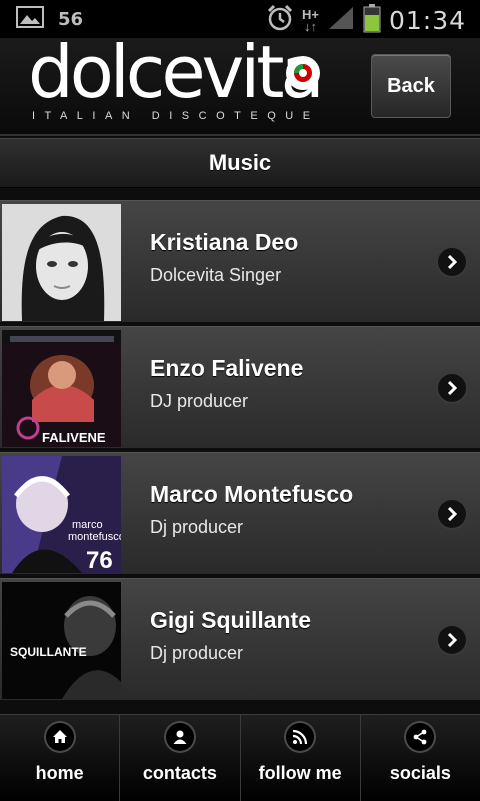 This screenshot has height=801, width=480. What do you see at coordinates (180, 758) in the screenshot?
I see `tab-contacts: contacts` at bounding box center [180, 758].